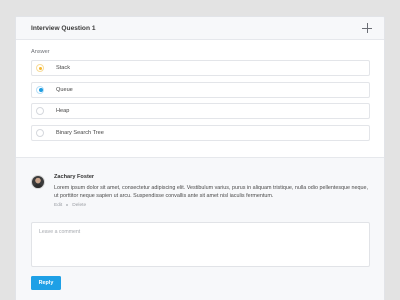  What do you see at coordinates (63, 68) in the screenshot?
I see `option-label: Stack` at bounding box center [63, 68].